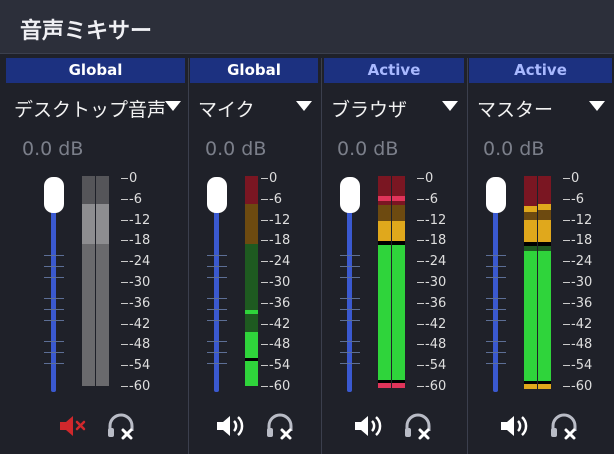  Describe the element at coordinates (95, 70) in the screenshot. I see `mixer-scope-badge: Global` at that location.